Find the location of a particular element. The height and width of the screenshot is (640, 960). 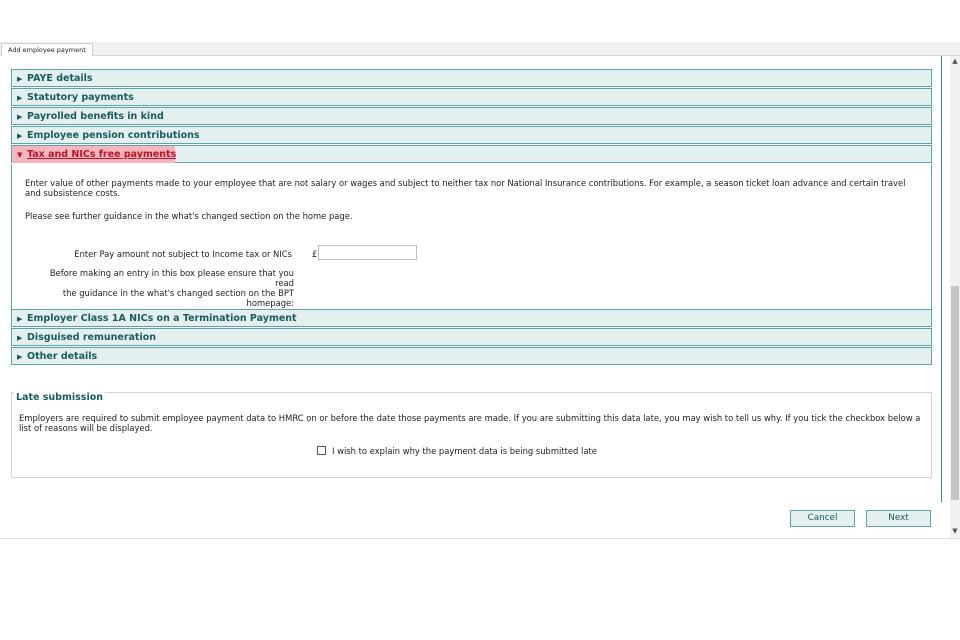

late-reason-checkbox is located at coordinates (321, 450).